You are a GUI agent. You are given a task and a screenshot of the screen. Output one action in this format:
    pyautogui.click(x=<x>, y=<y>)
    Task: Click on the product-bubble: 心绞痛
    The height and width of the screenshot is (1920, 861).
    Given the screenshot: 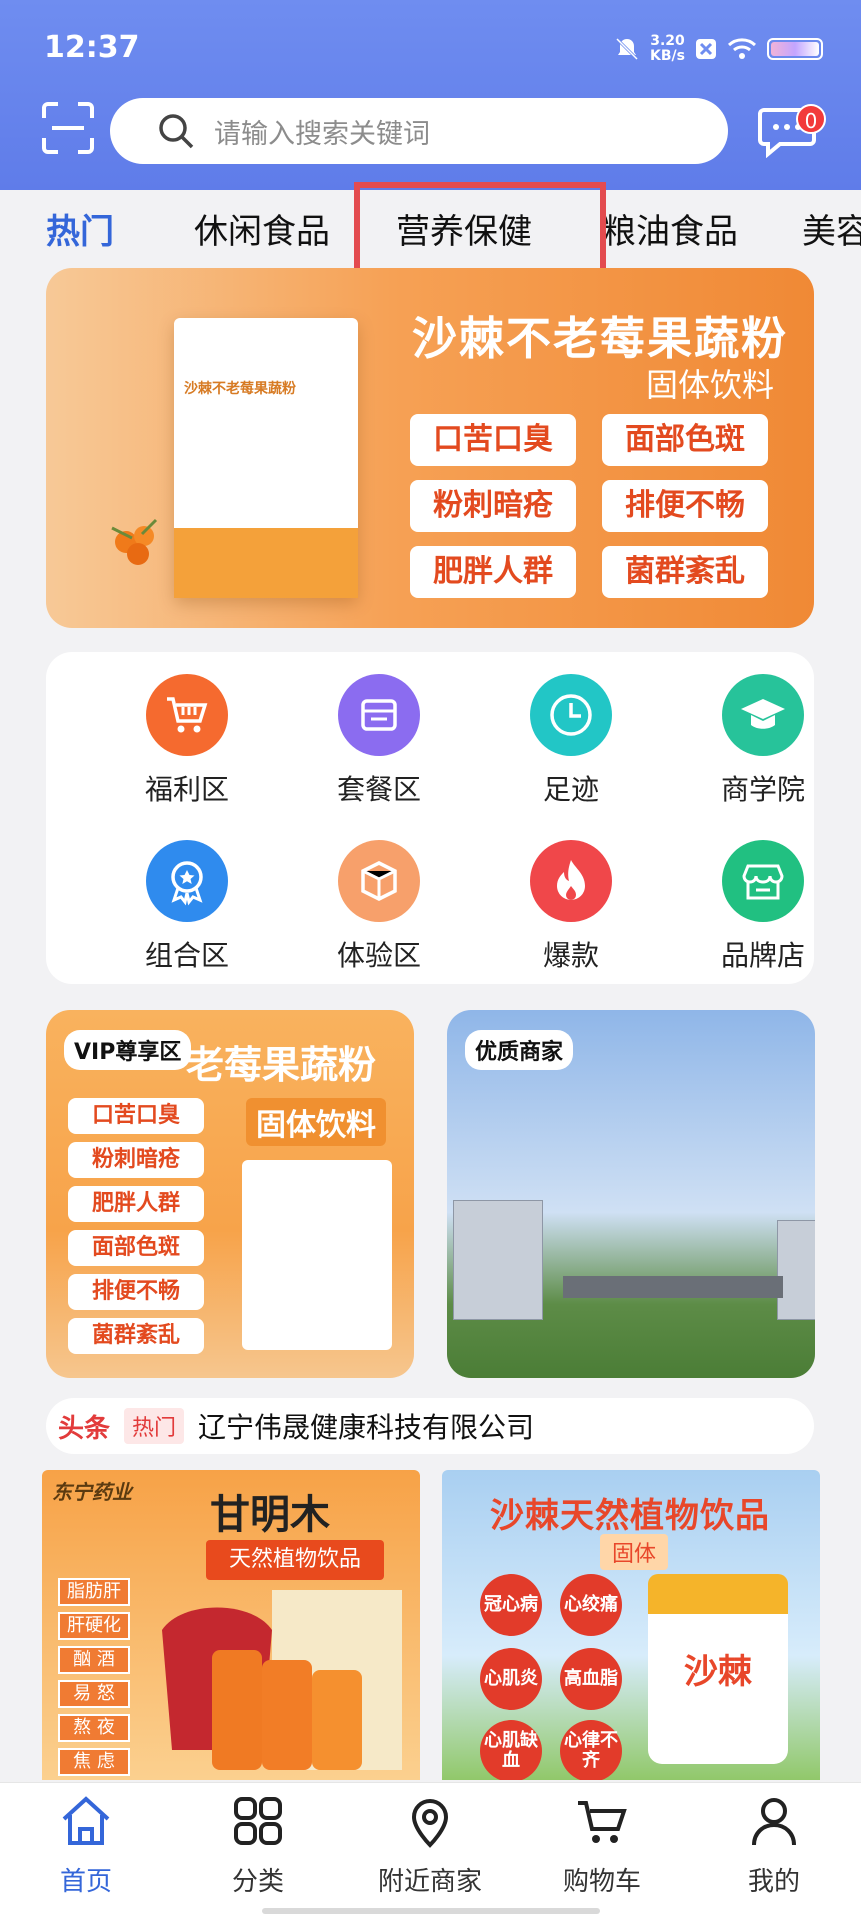 What is the action you would take?
    pyautogui.click(x=591, y=1605)
    